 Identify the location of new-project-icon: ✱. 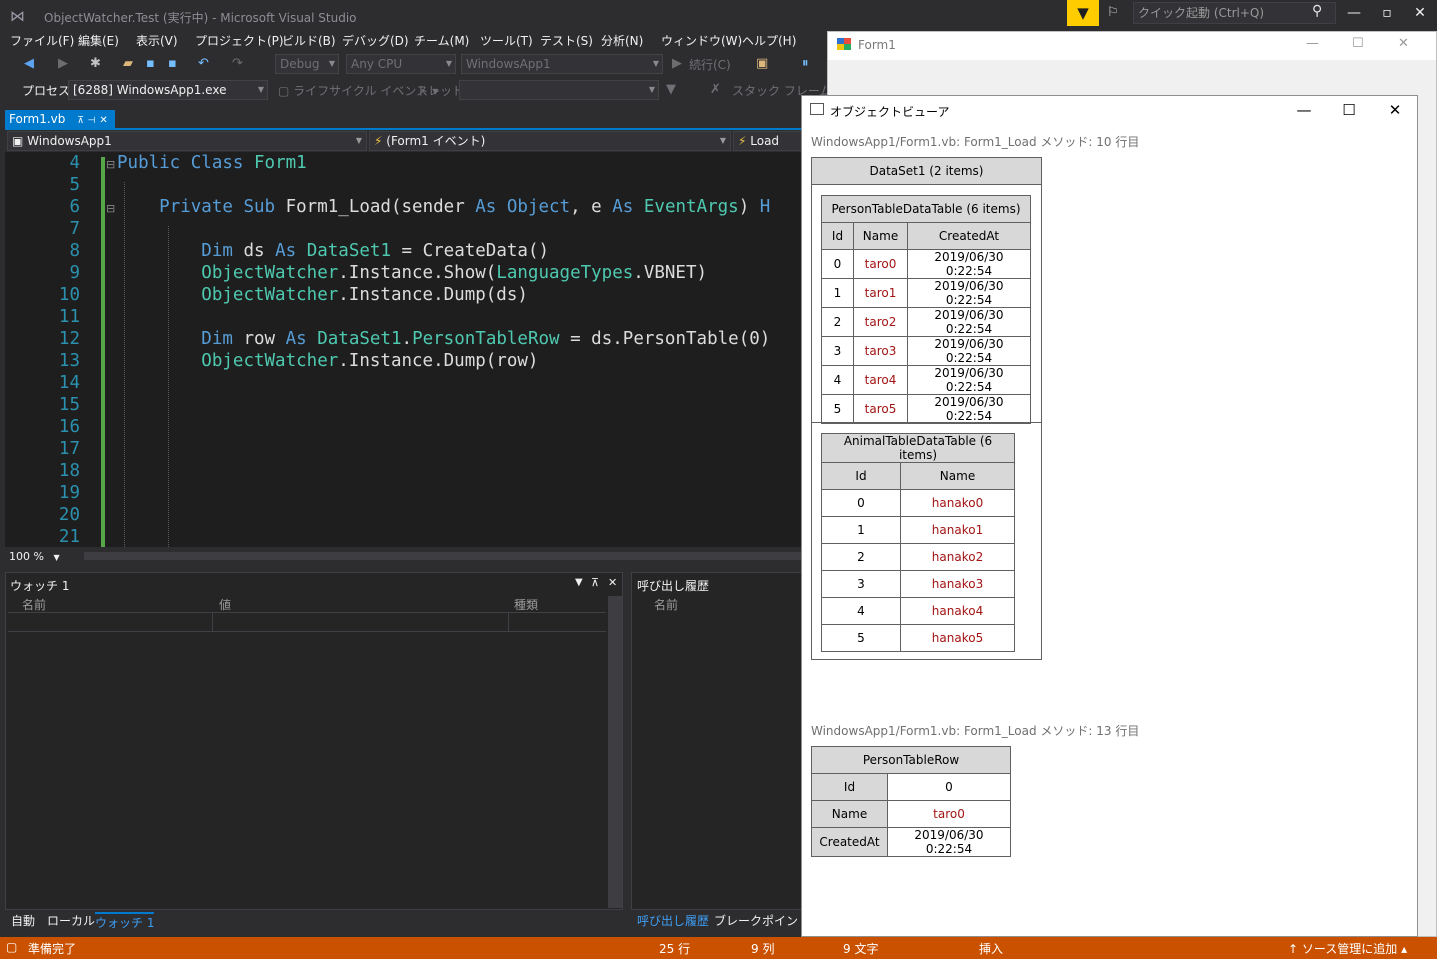
(95, 63).